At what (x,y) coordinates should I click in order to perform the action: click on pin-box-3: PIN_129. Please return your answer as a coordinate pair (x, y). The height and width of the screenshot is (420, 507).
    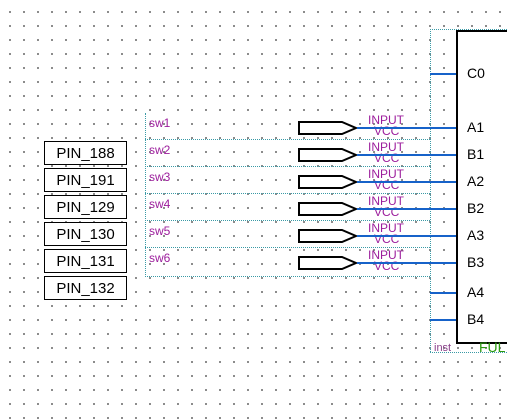
    Looking at the image, I should click on (85, 207).